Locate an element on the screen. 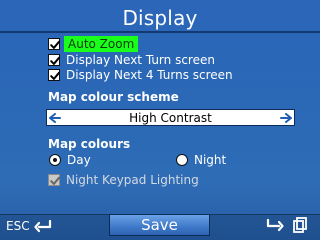 Image resolution: width=320 pixels, height=240 pixels. map-colour-scheme-selector: High Contrast is located at coordinates (170, 117).